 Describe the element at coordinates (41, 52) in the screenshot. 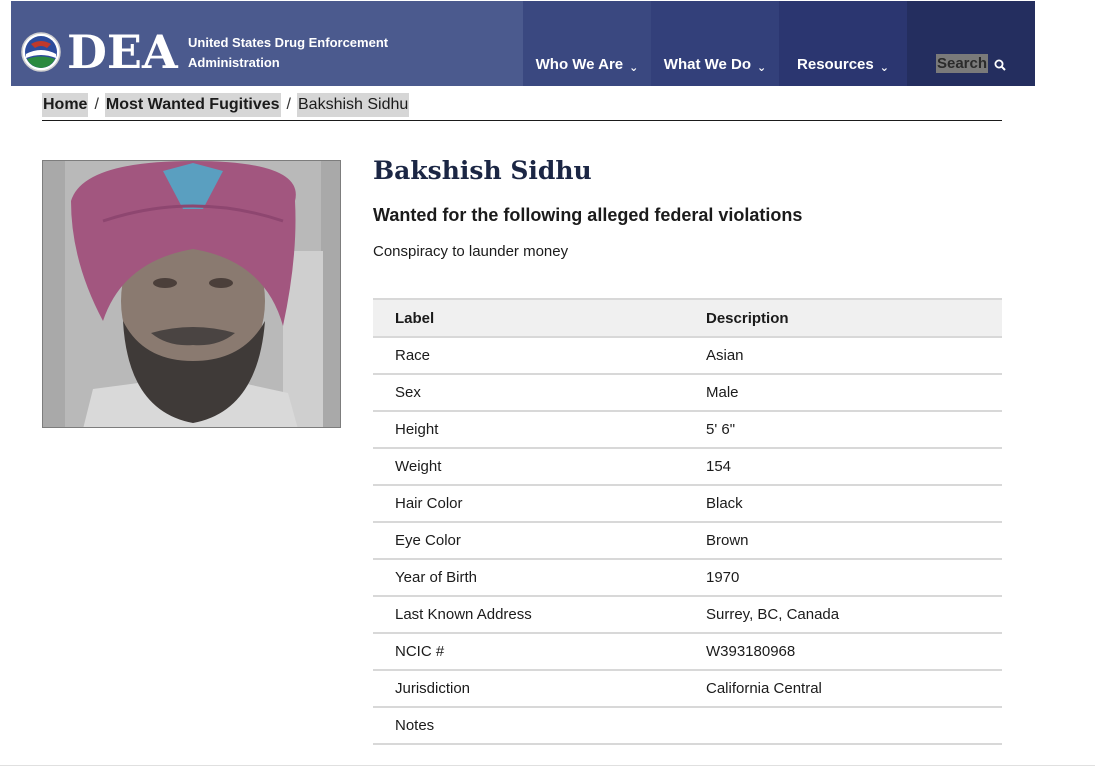

I see `dea-seal-icon` at that location.